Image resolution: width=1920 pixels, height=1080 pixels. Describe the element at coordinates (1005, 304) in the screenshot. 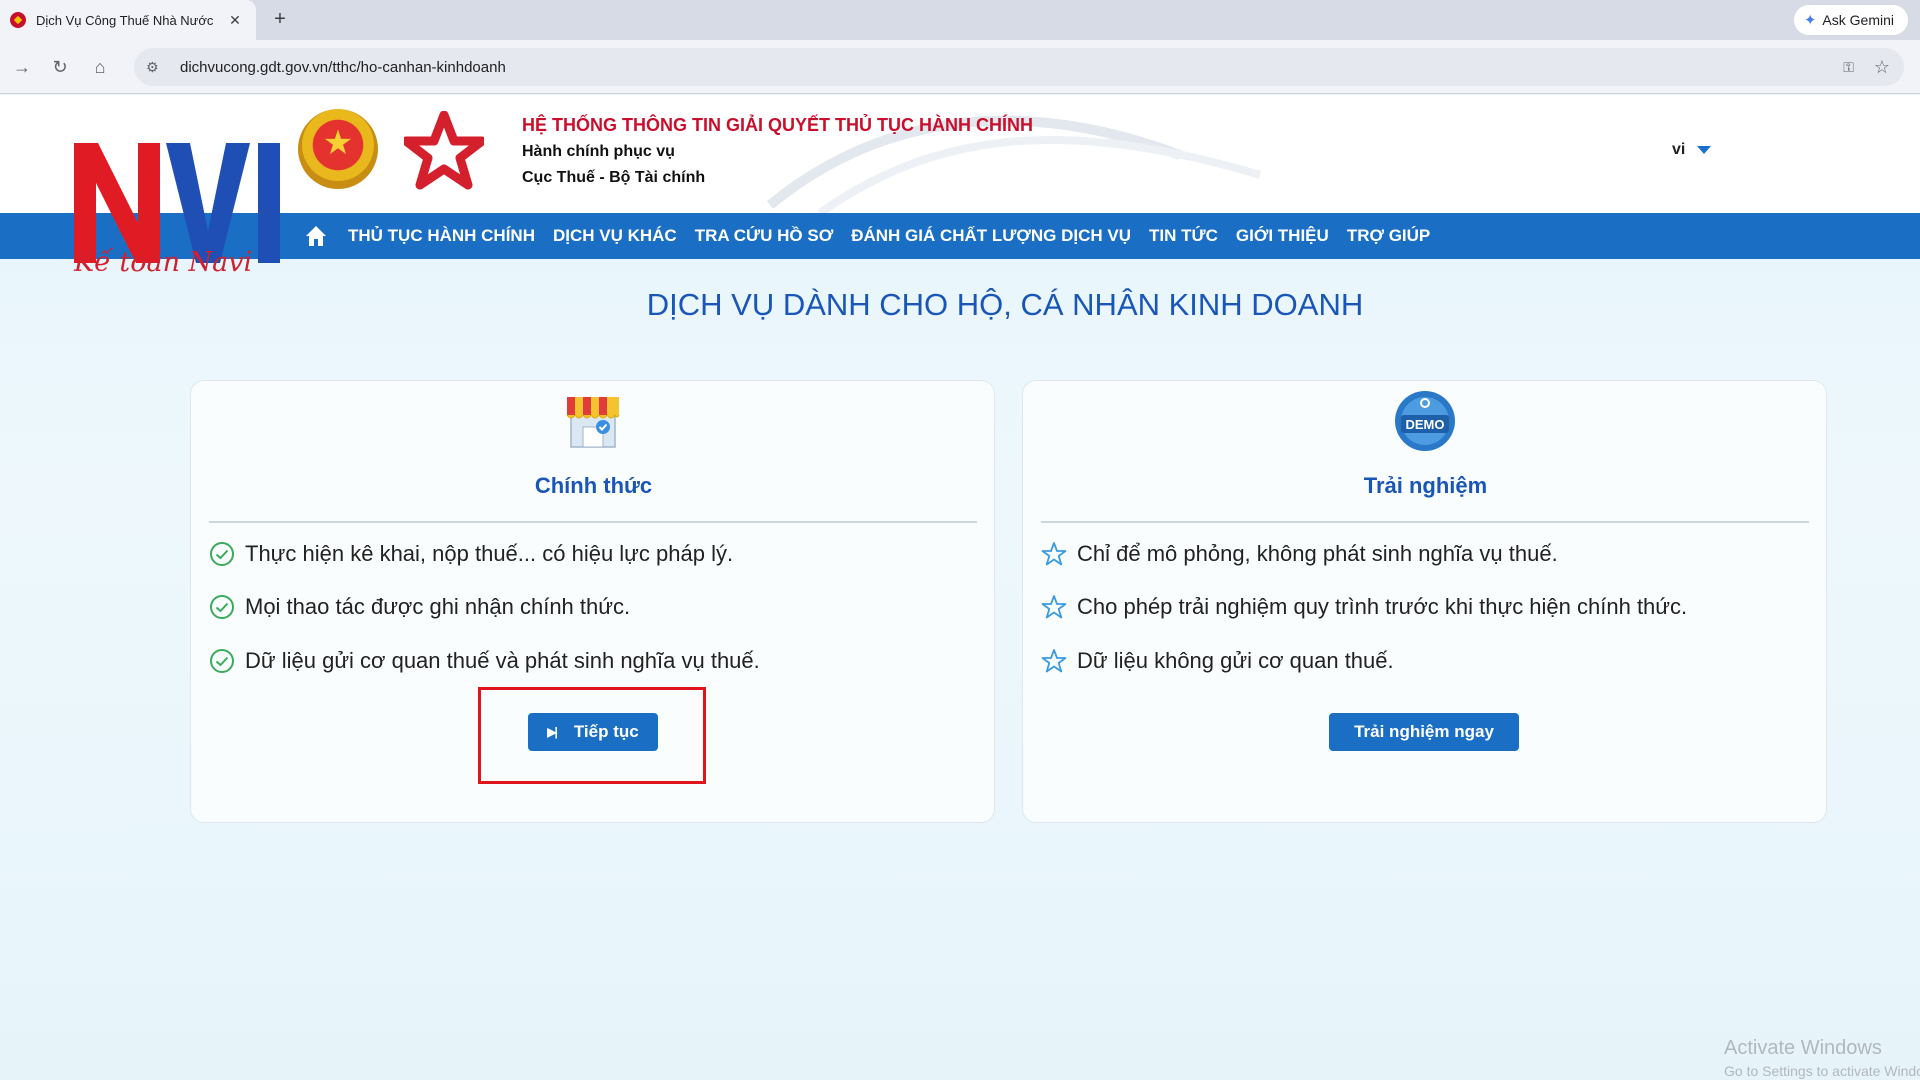

I see `page-title: DỊCH VỤ DÀNH CHO HỘ, CÁ NHÂN KINH DOANH` at that location.